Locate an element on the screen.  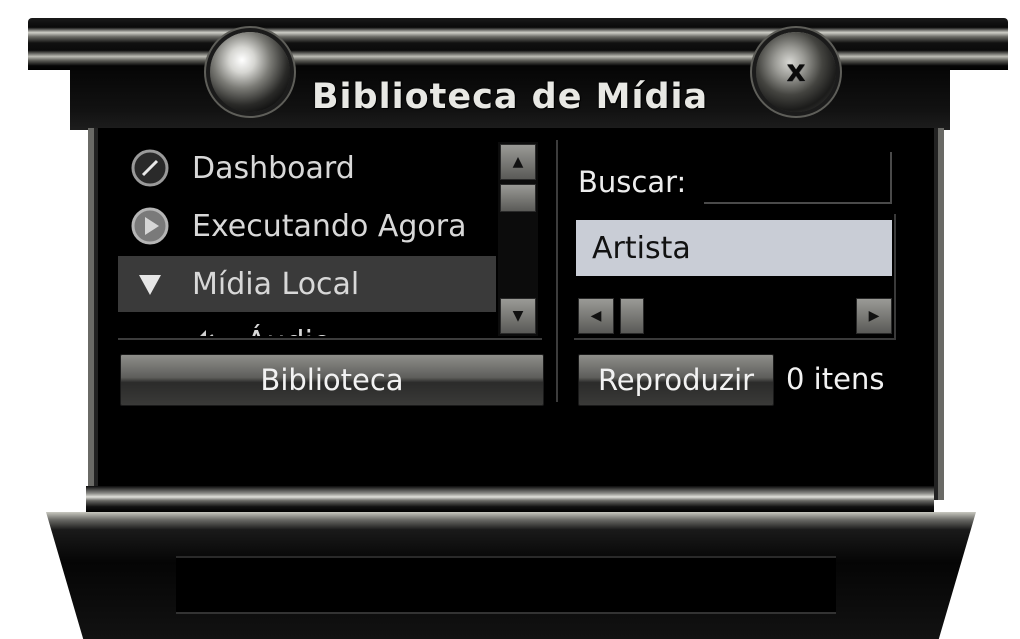
nav-item-local-media: Mídia Local is located at coordinates (307, 284).